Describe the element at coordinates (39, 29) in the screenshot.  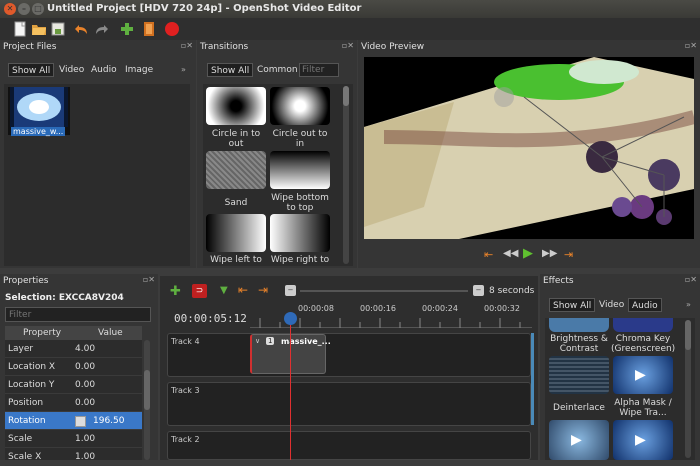
I see `open-project-icon` at that location.